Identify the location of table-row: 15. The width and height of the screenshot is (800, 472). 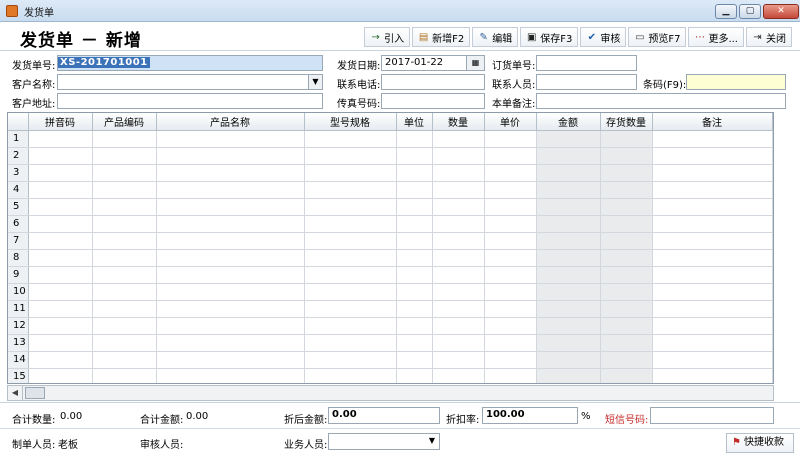
(390, 375).